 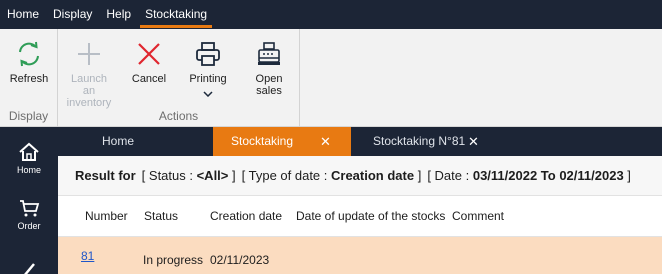 I want to click on refresh-label: Refresh, so click(x=29, y=79).